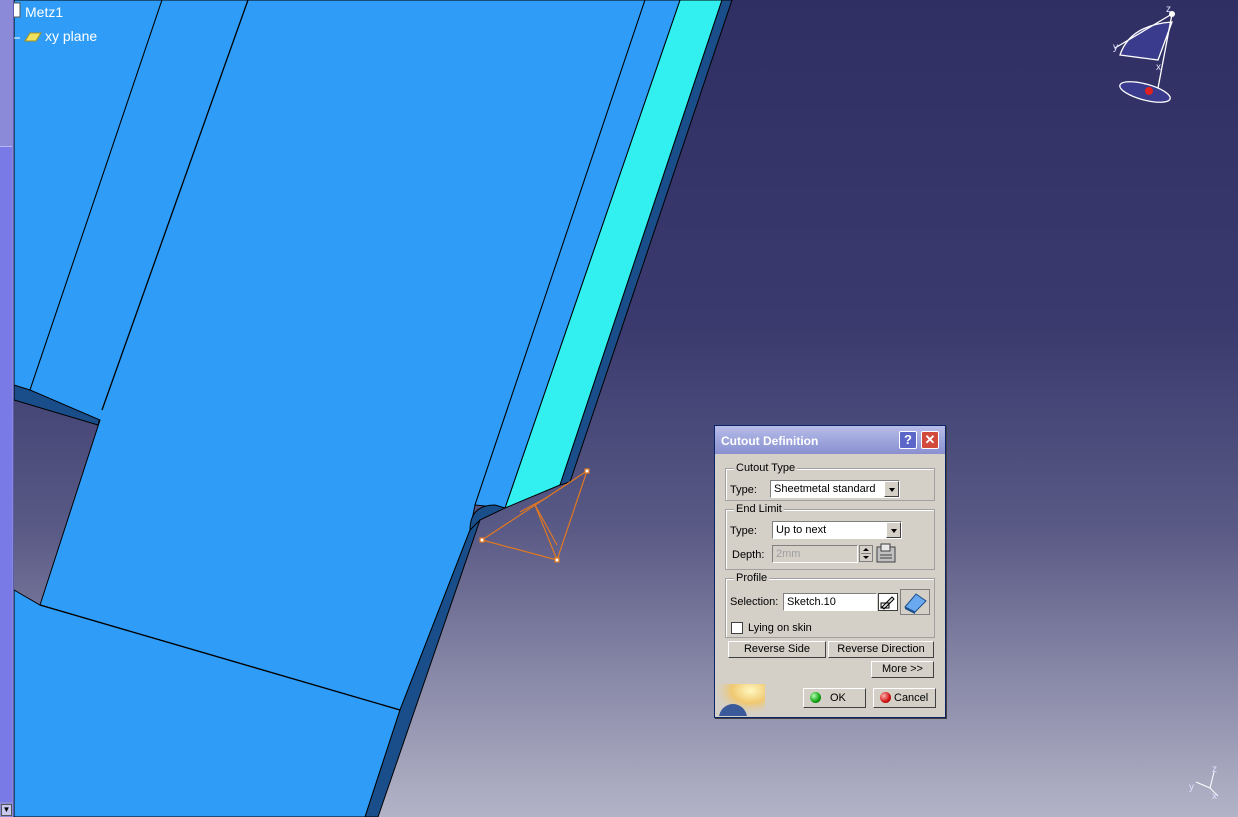 The image size is (1238, 817). I want to click on help-button: ?, so click(908, 440).